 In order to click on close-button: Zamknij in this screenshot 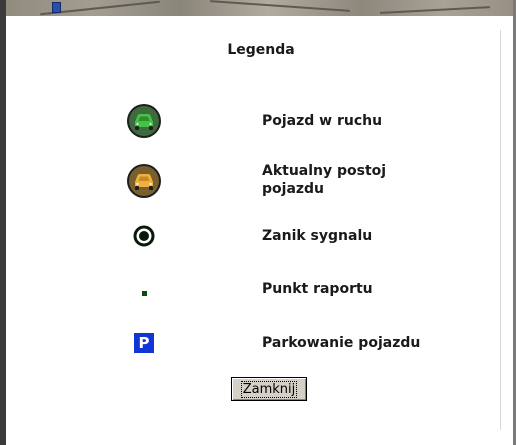, I will do `click(269, 389)`.